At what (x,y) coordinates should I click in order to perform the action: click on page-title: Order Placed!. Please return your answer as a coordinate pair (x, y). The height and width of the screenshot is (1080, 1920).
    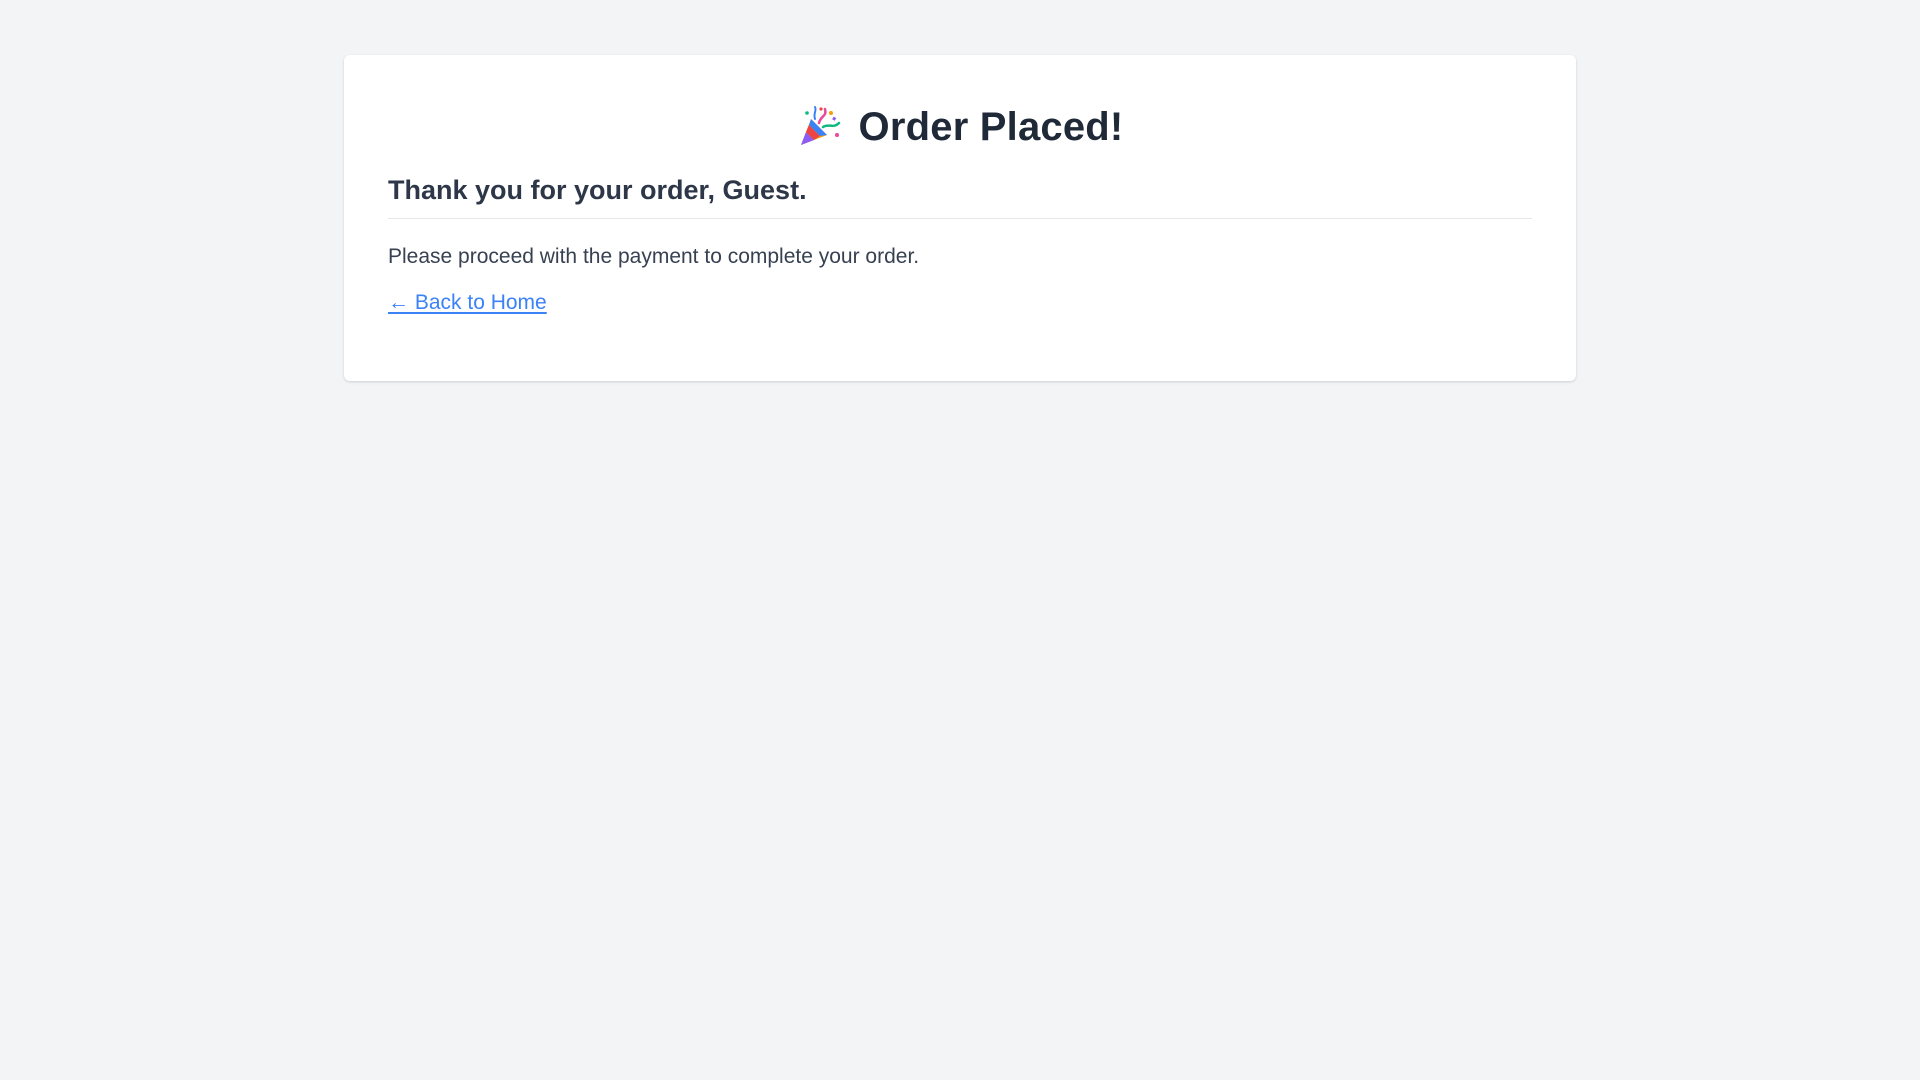
    Looking at the image, I should click on (991, 126).